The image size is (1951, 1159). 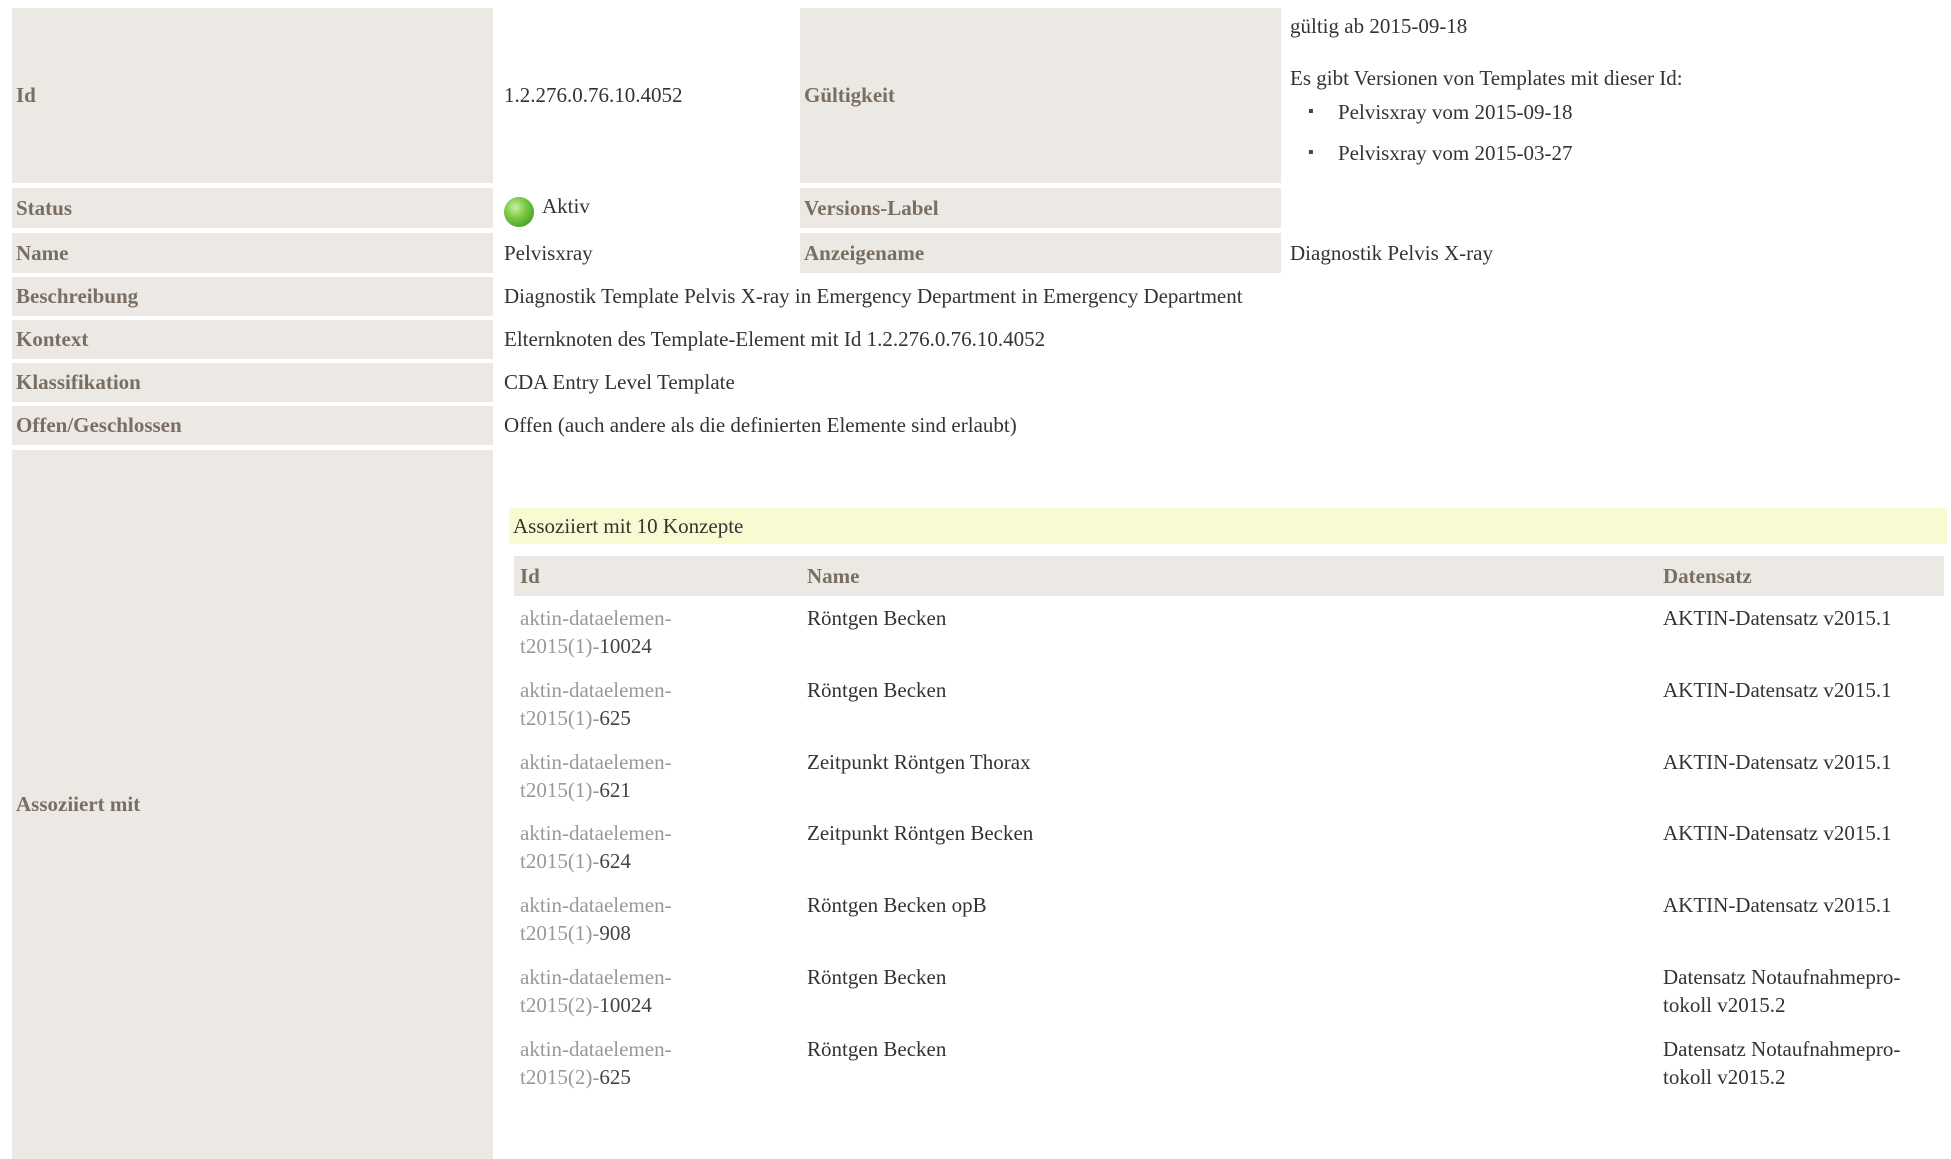 What do you see at coordinates (252, 382) in the screenshot?
I see `classification-label: Klassifikation` at bounding box center [252, 382].